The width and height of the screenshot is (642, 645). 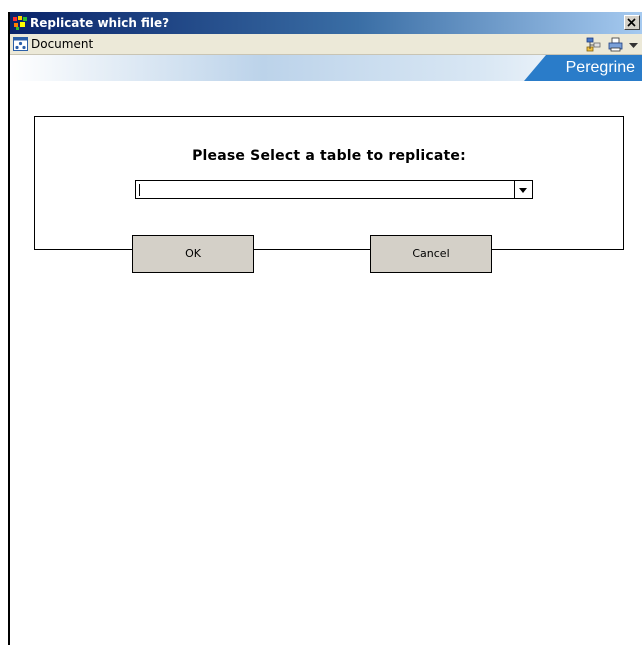 What do you see at coordinates (324, 189) in the screenshot?
I see `table-select-input` at bounding box center [324, 189].